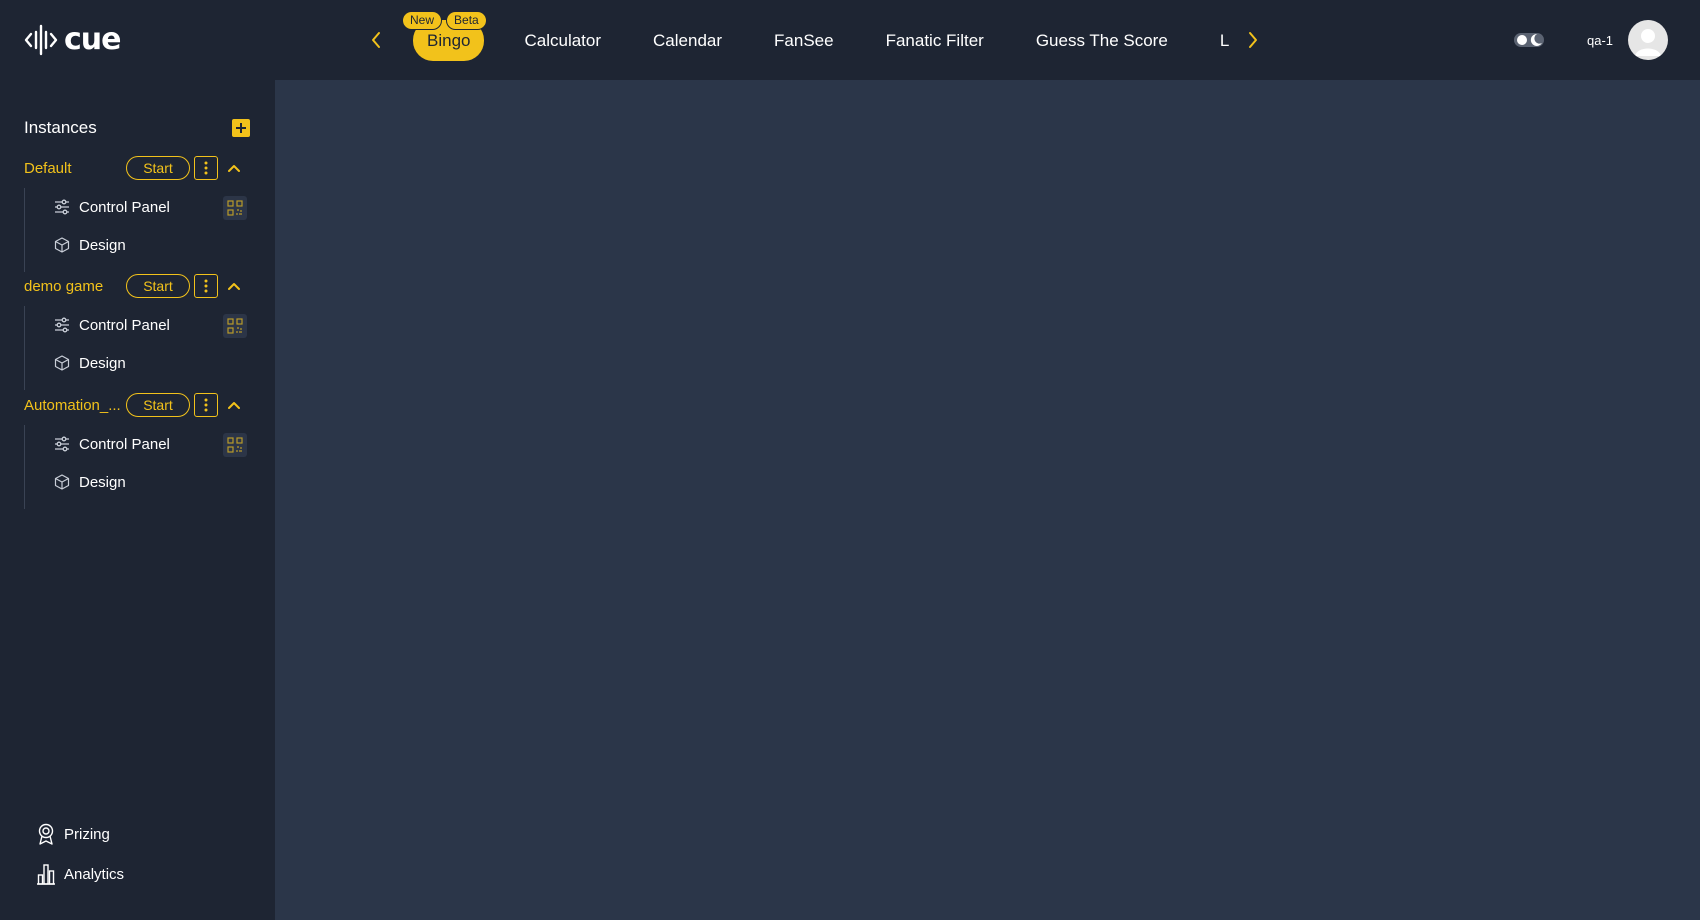 The image size is (1700, 920). I want to click on tab-bingo: New Beta Bingo, so click(444, 35).